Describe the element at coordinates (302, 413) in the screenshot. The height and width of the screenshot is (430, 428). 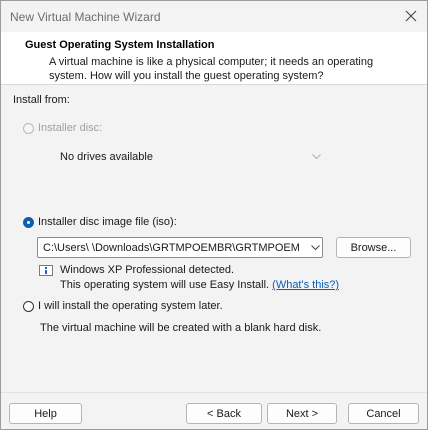
I see `next-button: Next >` at that location.